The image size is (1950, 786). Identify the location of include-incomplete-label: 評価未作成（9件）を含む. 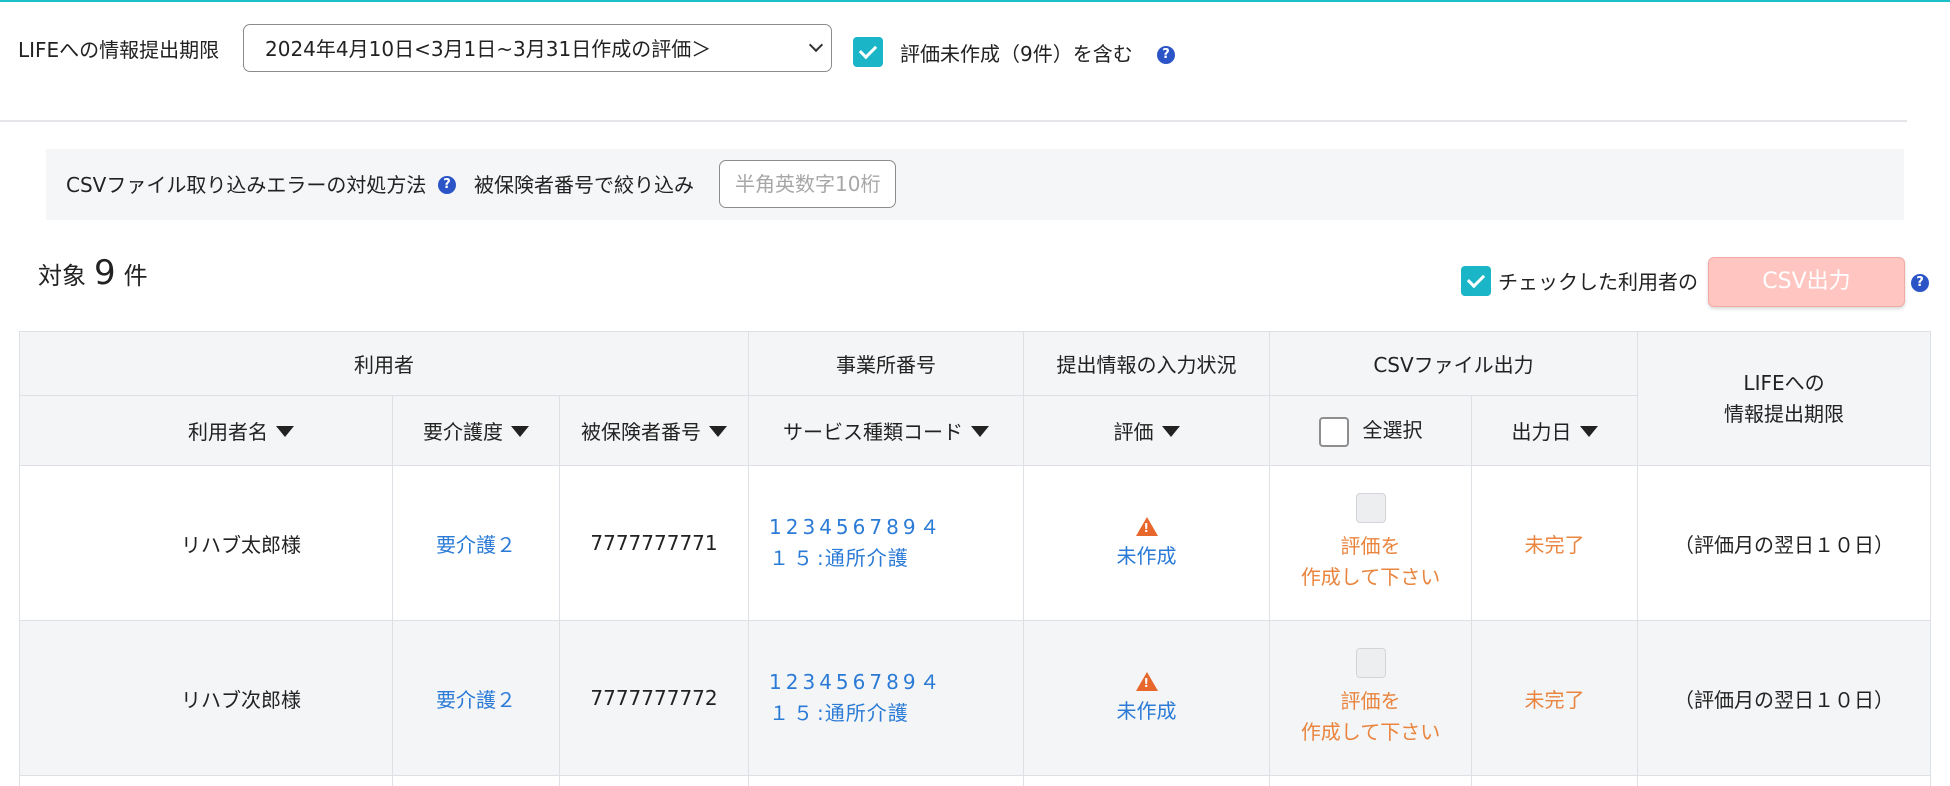
(1016, 54).